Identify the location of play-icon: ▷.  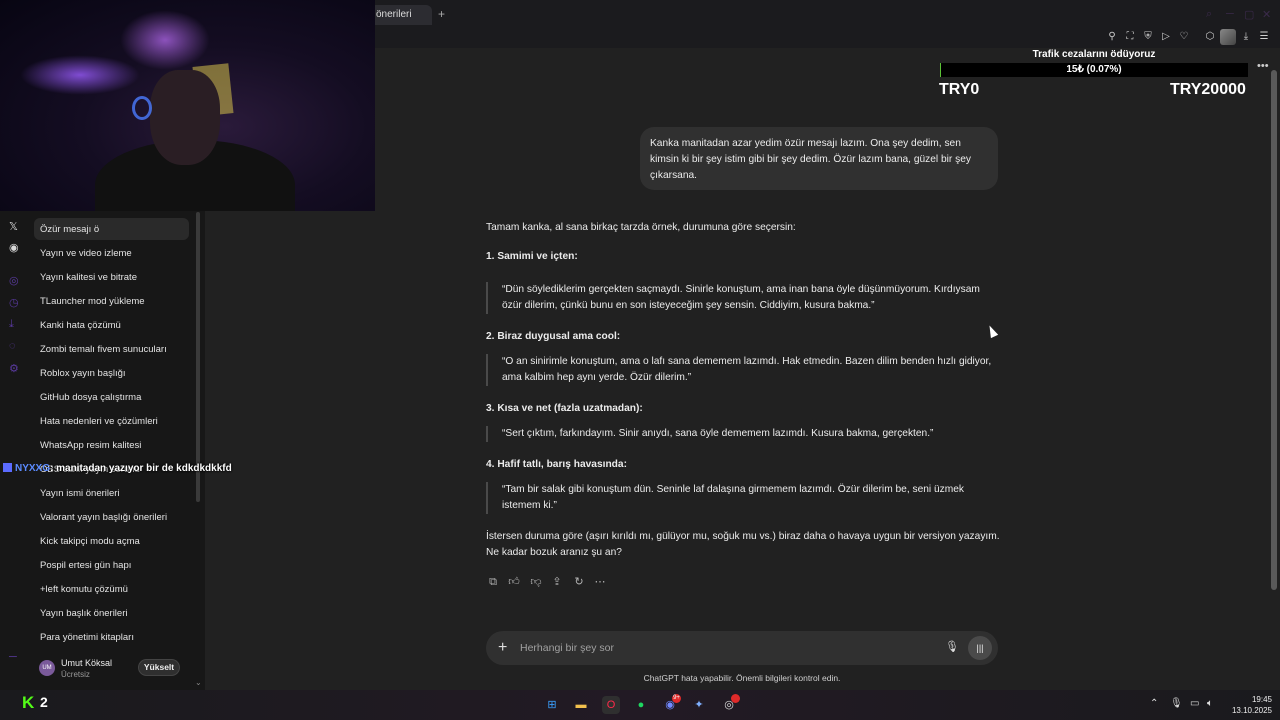
(1166, 37).